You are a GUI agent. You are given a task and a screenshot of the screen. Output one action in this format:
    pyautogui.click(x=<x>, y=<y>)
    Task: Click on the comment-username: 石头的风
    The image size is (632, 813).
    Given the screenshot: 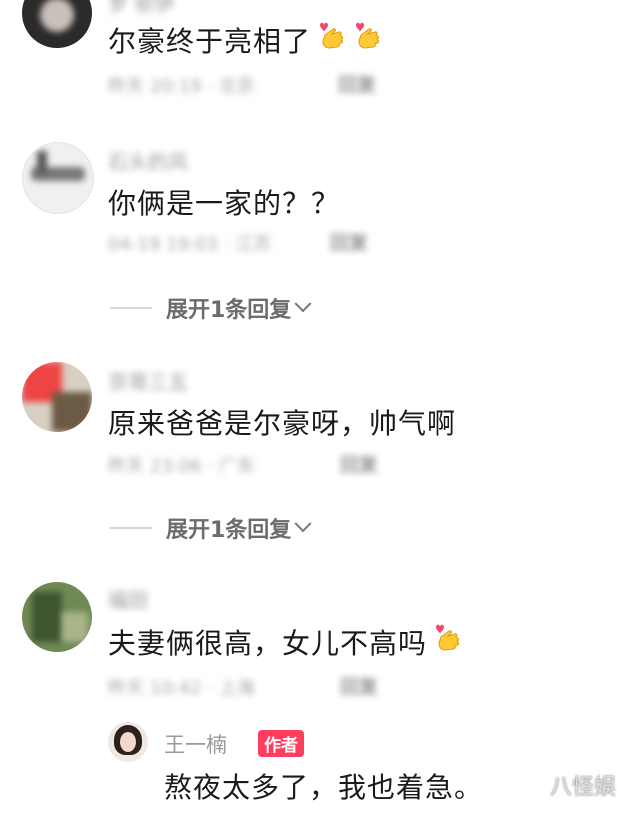 What is the action you would take?
    pyautogui.click(x=148, y=160)
    